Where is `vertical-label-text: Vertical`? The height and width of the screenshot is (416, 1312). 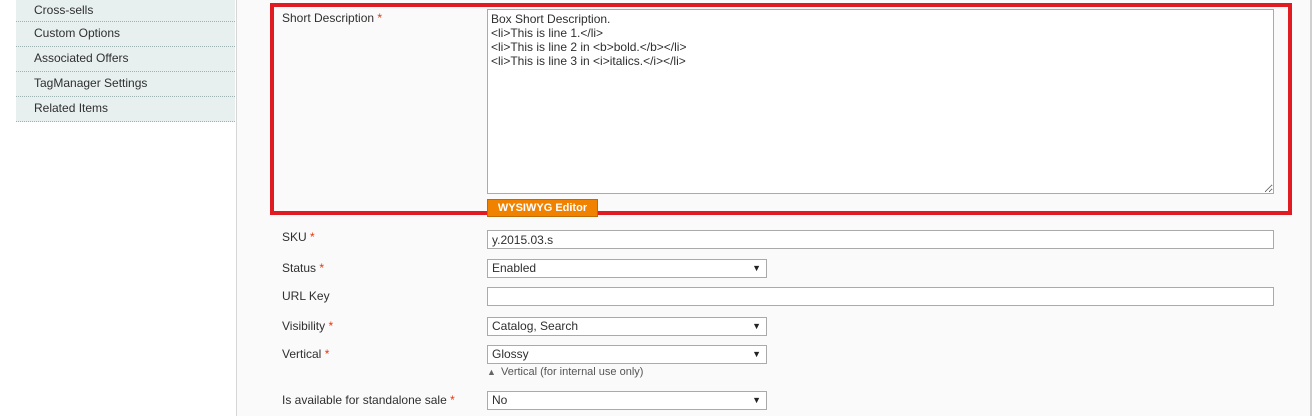 vertical-label-text: Vertical is located at coordinates (302, 354).